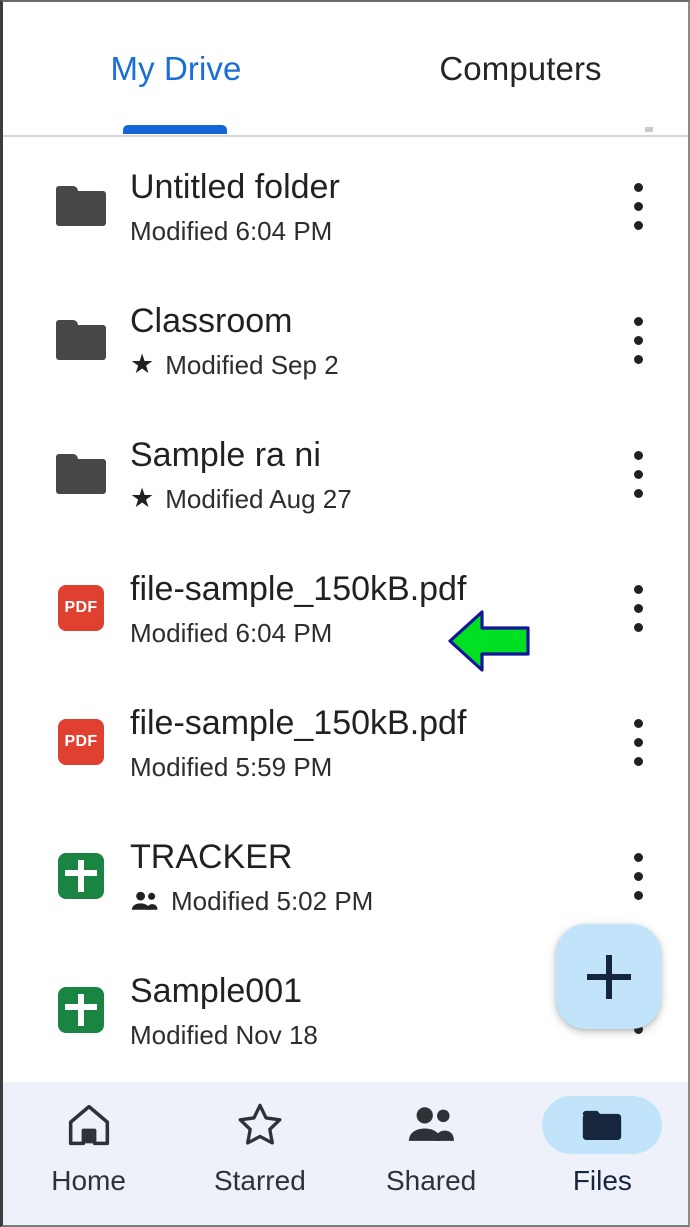  I want to click on scrolled-row-remnant, so click(649, 132).